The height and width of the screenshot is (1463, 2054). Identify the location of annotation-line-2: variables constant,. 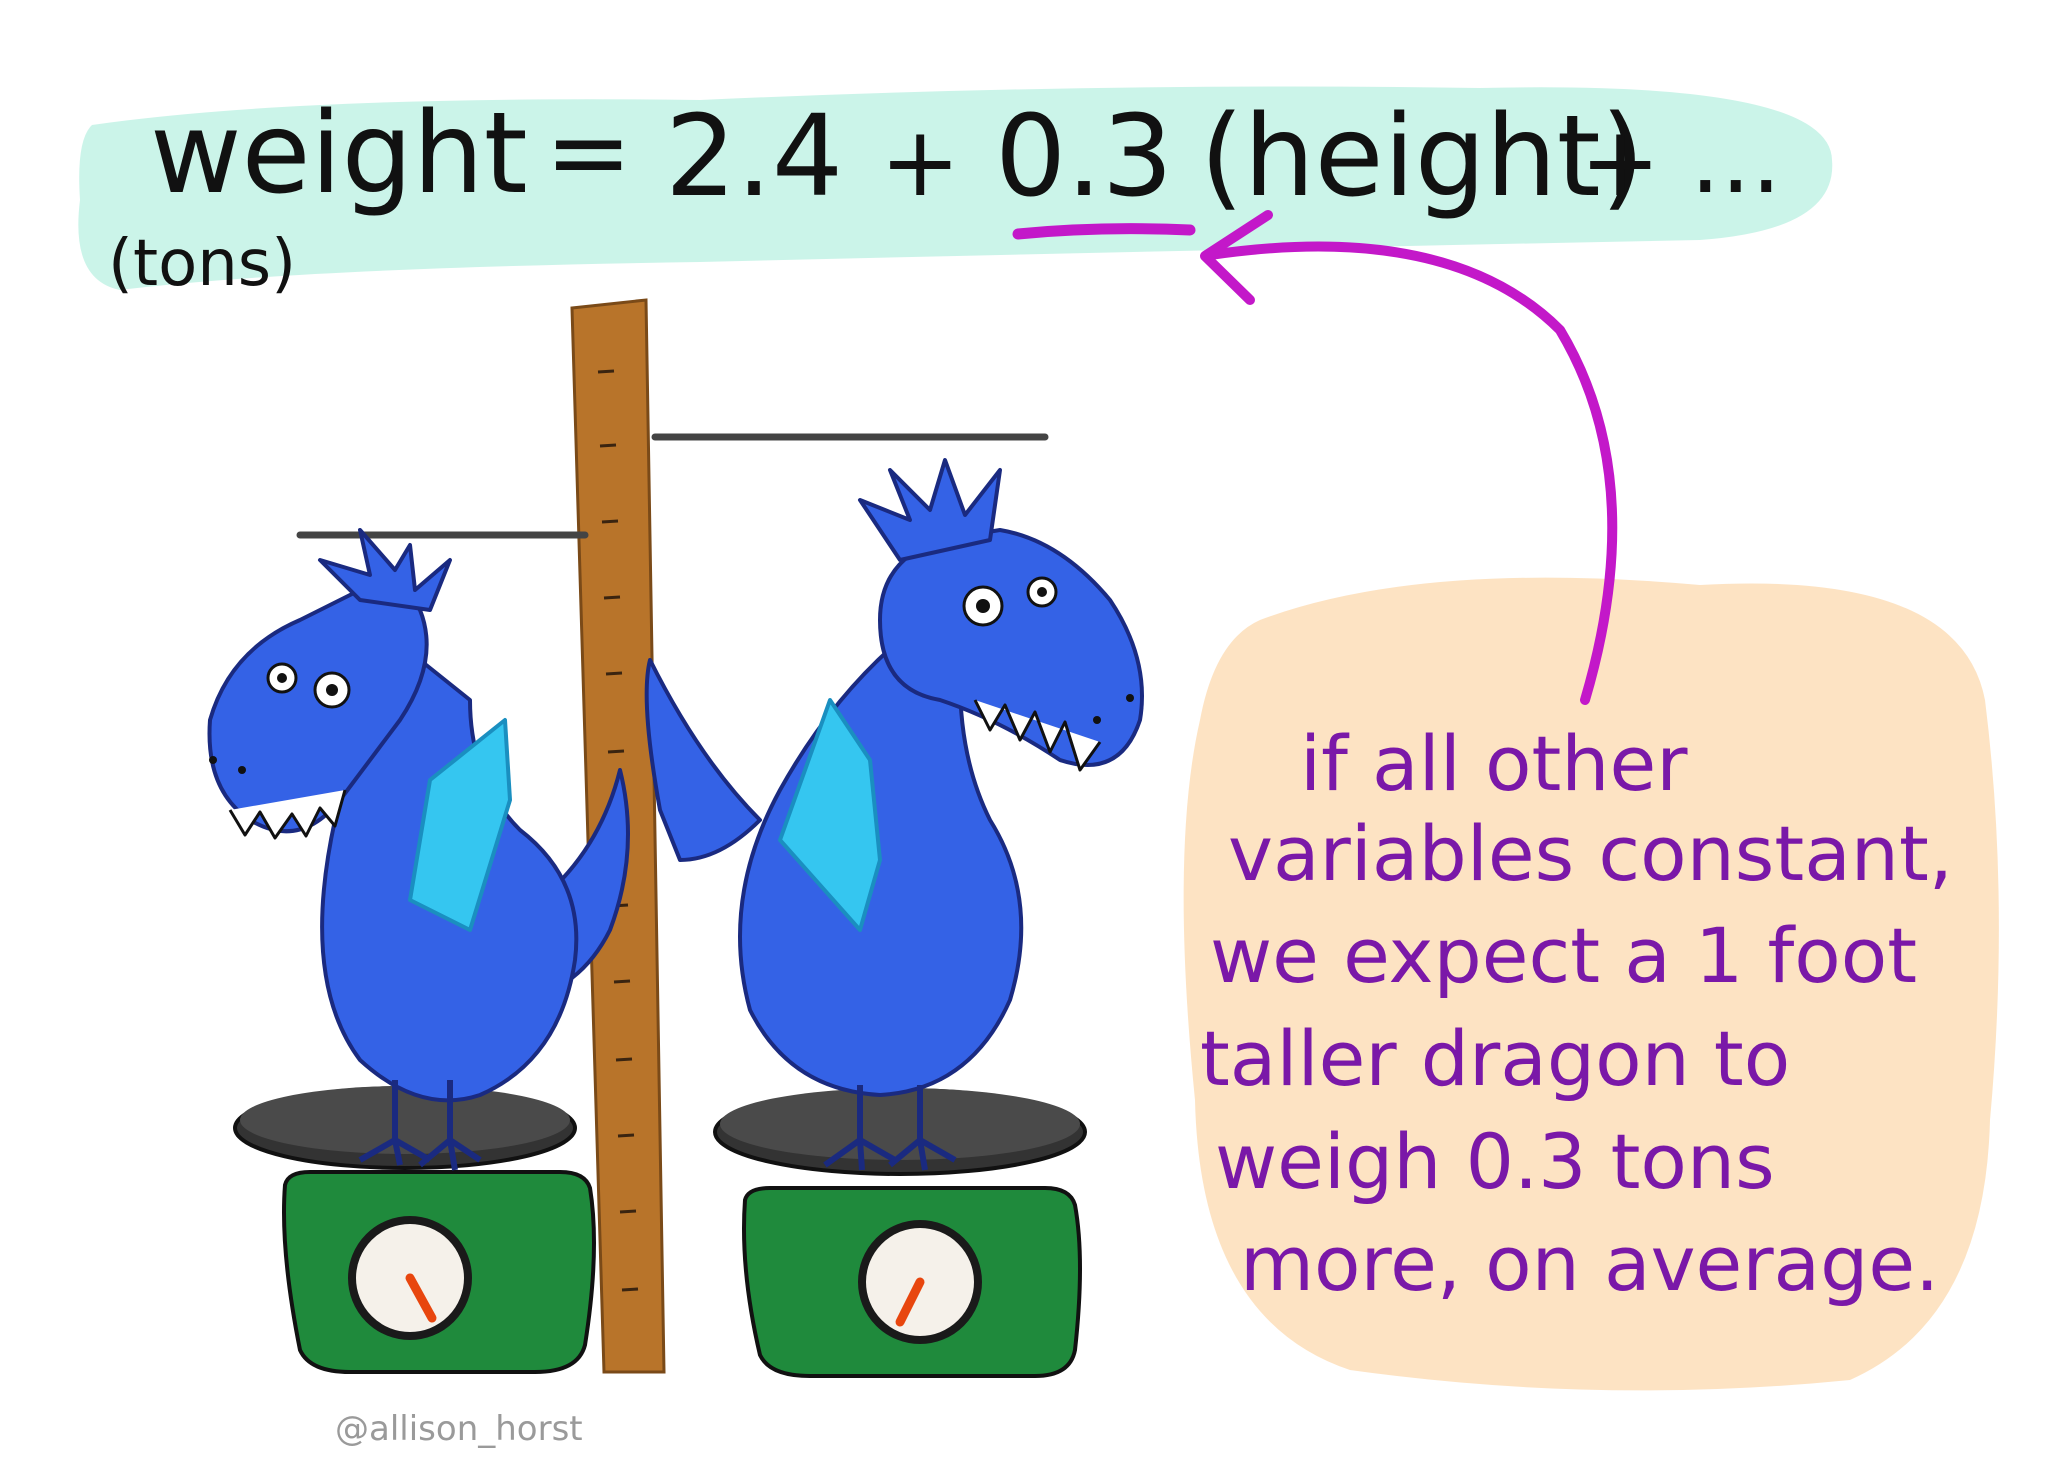
(1590, 853).